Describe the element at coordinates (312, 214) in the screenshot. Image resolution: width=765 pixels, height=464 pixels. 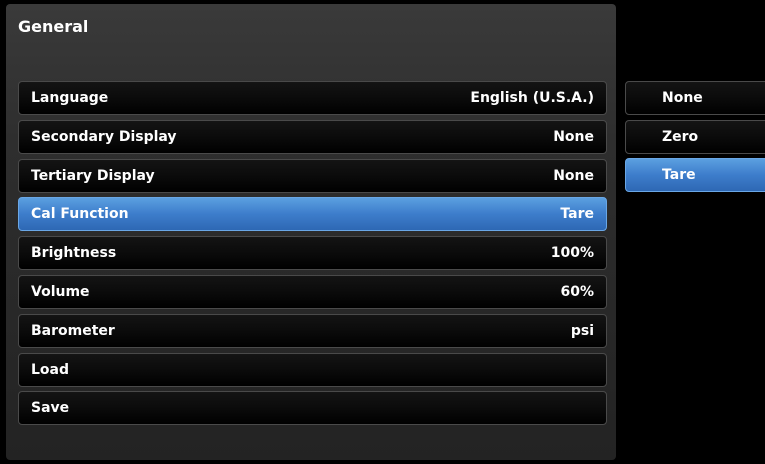
I see `setting-row-cal-function: Cal Function Tare` at that location.